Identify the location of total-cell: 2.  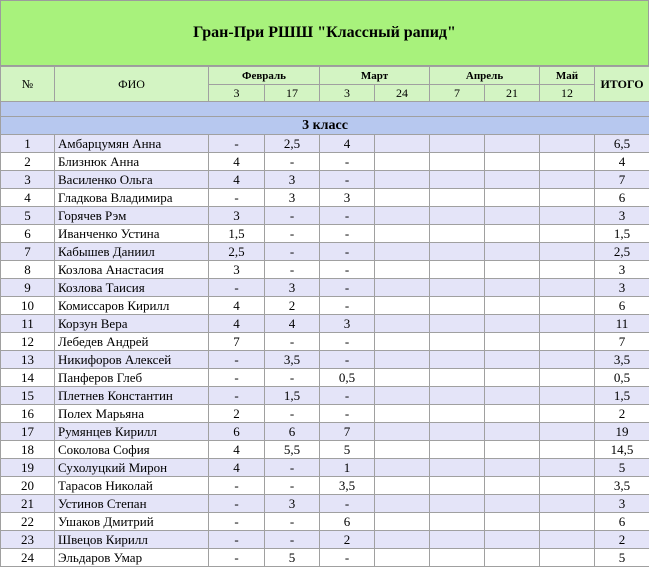
(621, 413).